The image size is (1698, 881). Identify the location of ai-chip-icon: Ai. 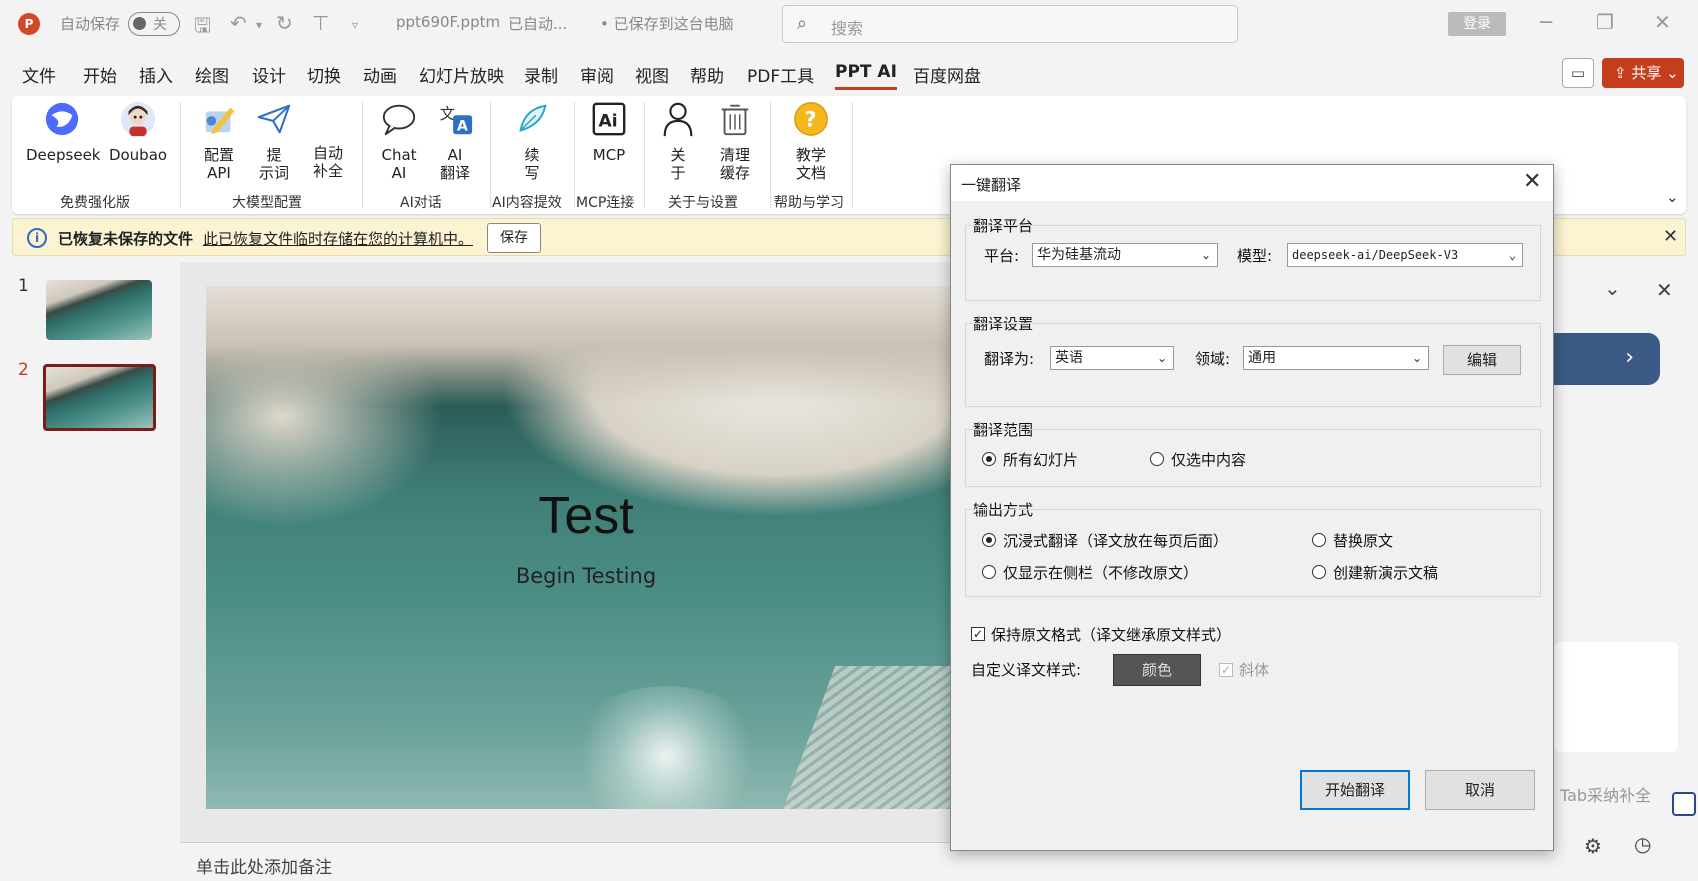
(609, 119).